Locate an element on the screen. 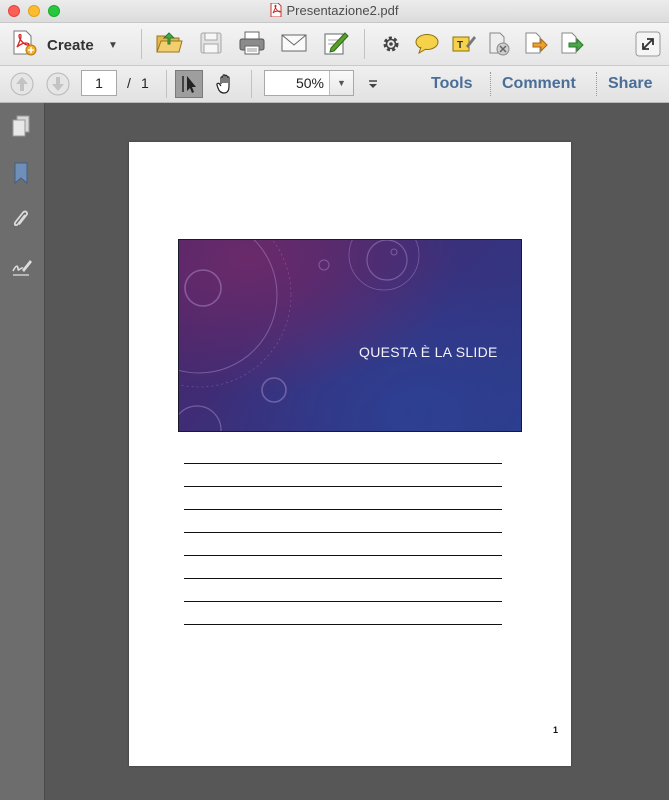 The image size is (669, 800). window-title: Presentazione2.pdf is located at coordinates (342, 10).